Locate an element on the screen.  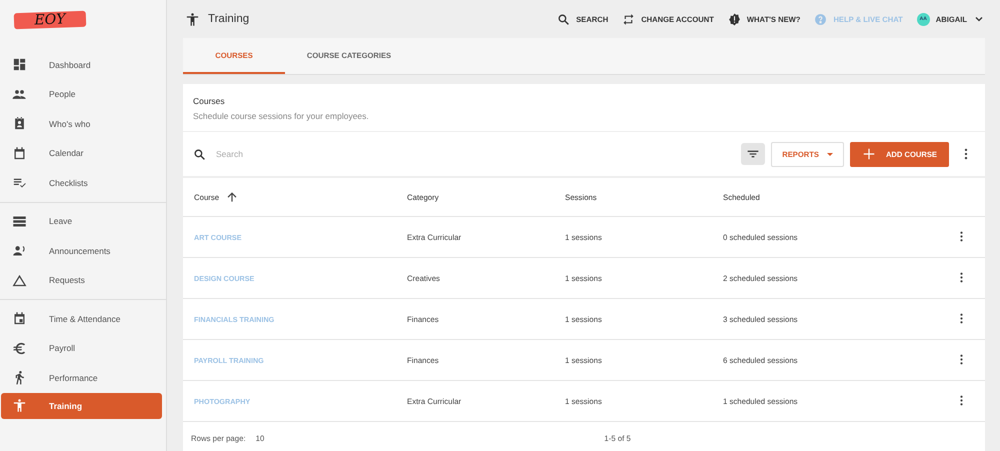
contact-card-icon is located at coordinates (19, 124).